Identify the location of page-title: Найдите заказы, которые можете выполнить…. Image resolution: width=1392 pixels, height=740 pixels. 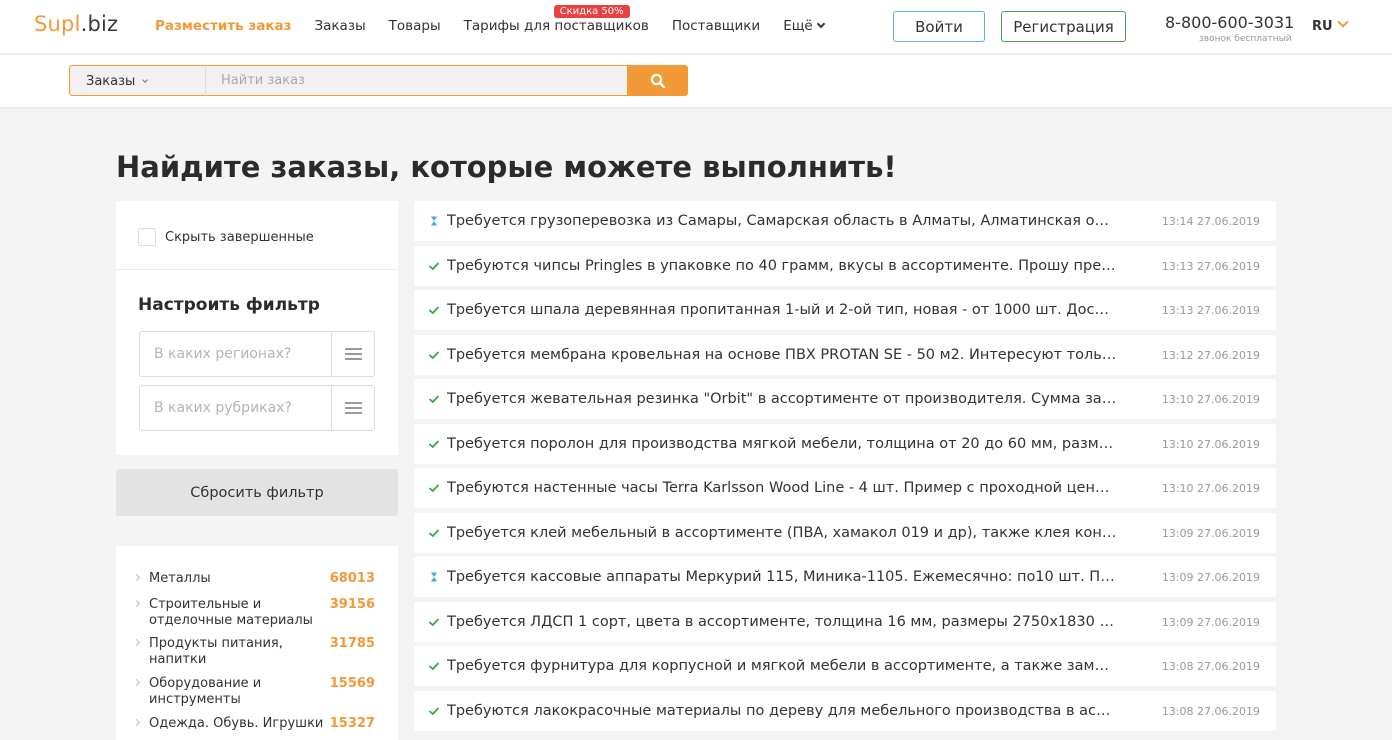
(506, 167).